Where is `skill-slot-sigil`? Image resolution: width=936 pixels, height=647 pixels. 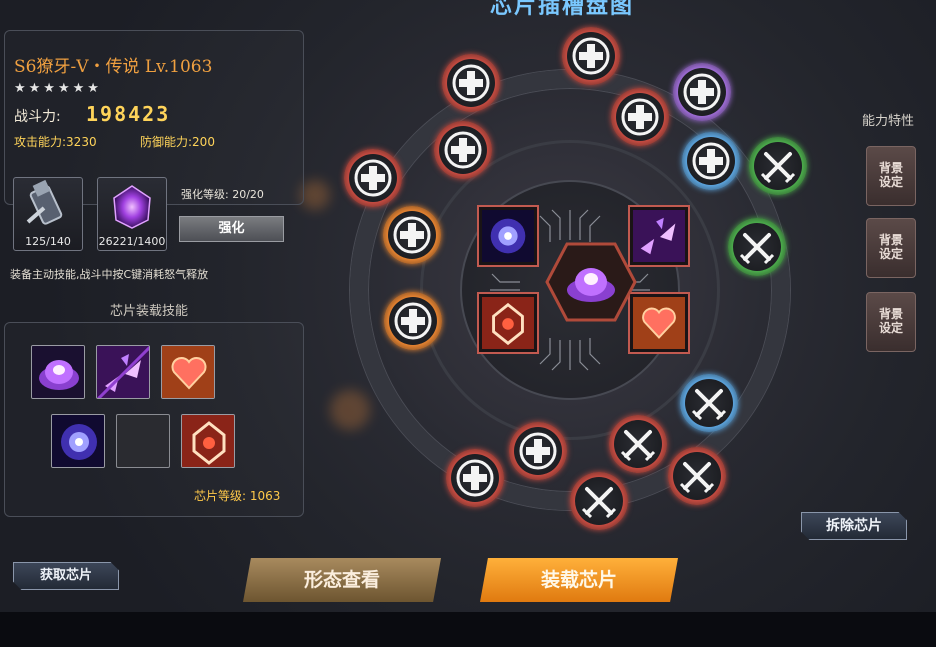
skill-slot-sigil is located at coordinates (208, 441).